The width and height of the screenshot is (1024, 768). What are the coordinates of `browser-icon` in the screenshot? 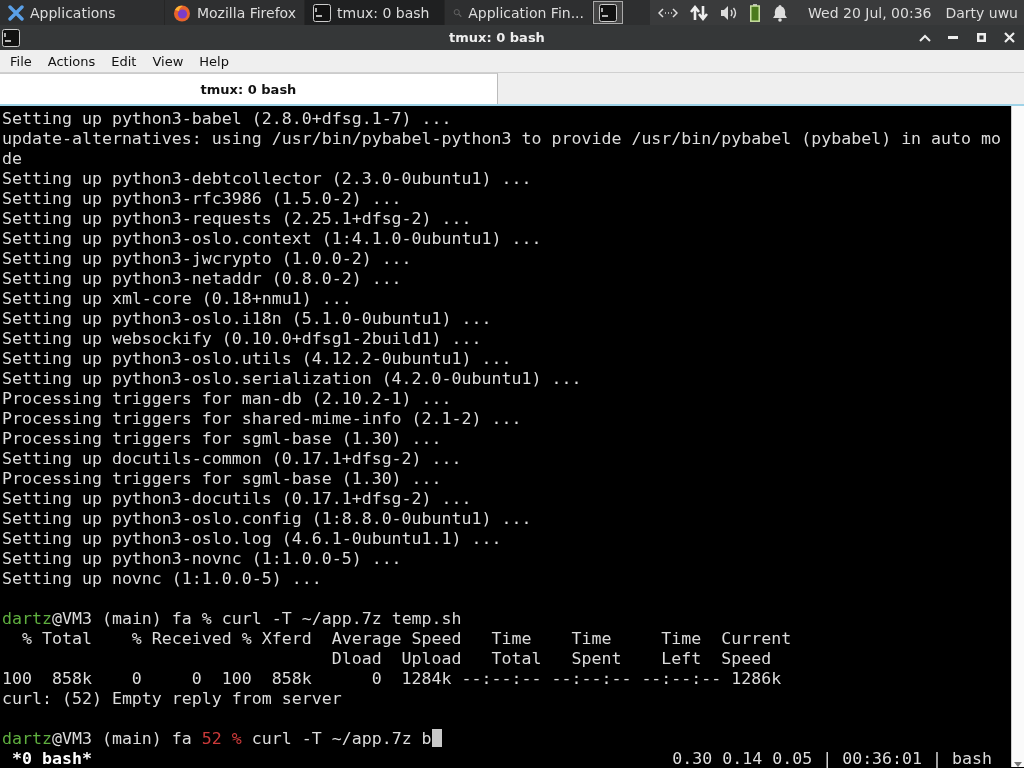 It's located at (182, 12).